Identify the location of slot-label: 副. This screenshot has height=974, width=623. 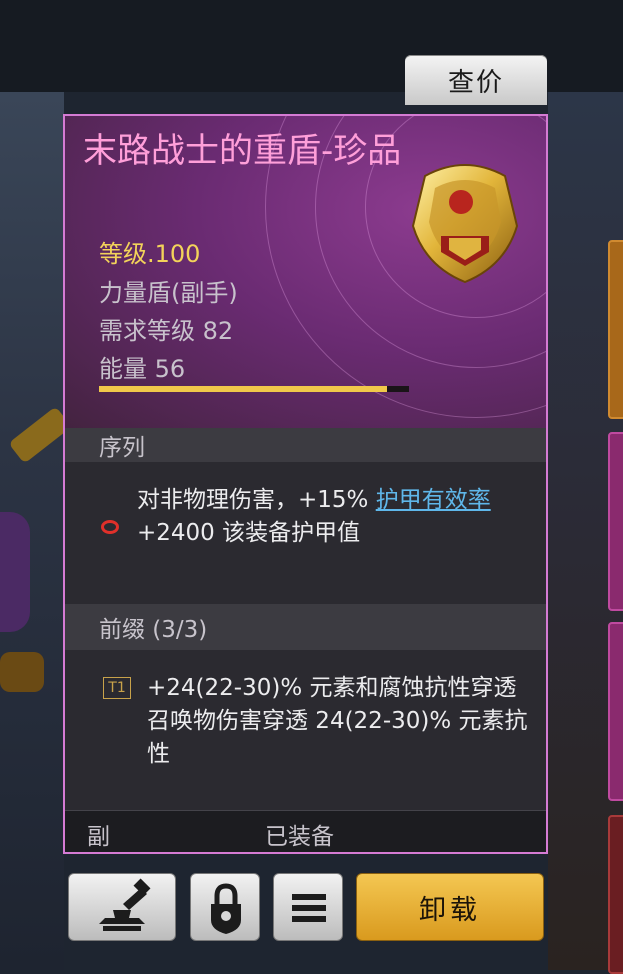
(98, 837).